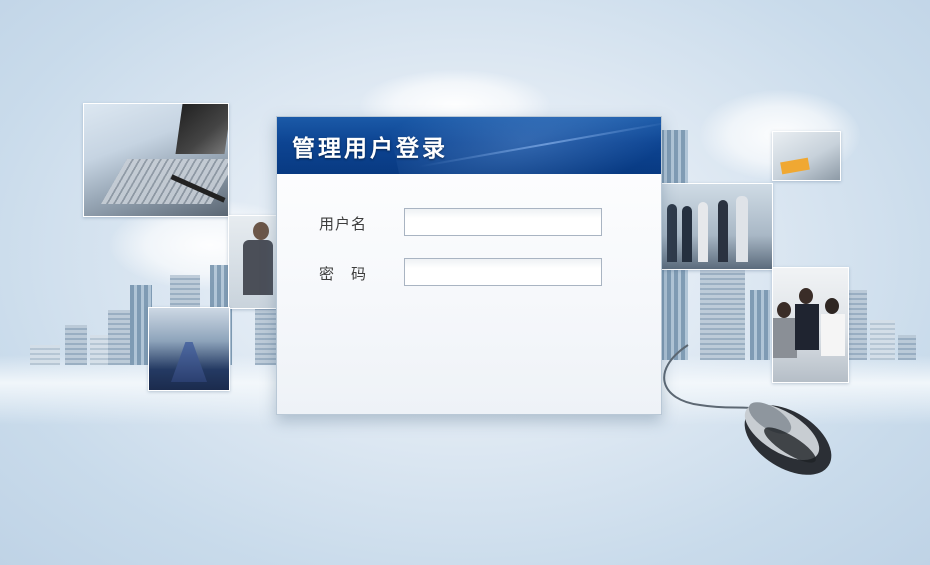 The image size is (930, 565). What do you see at coordinates (343, 274) in the screenshot?
I see `password-label: 密 码` at bounding box center [343, 274].